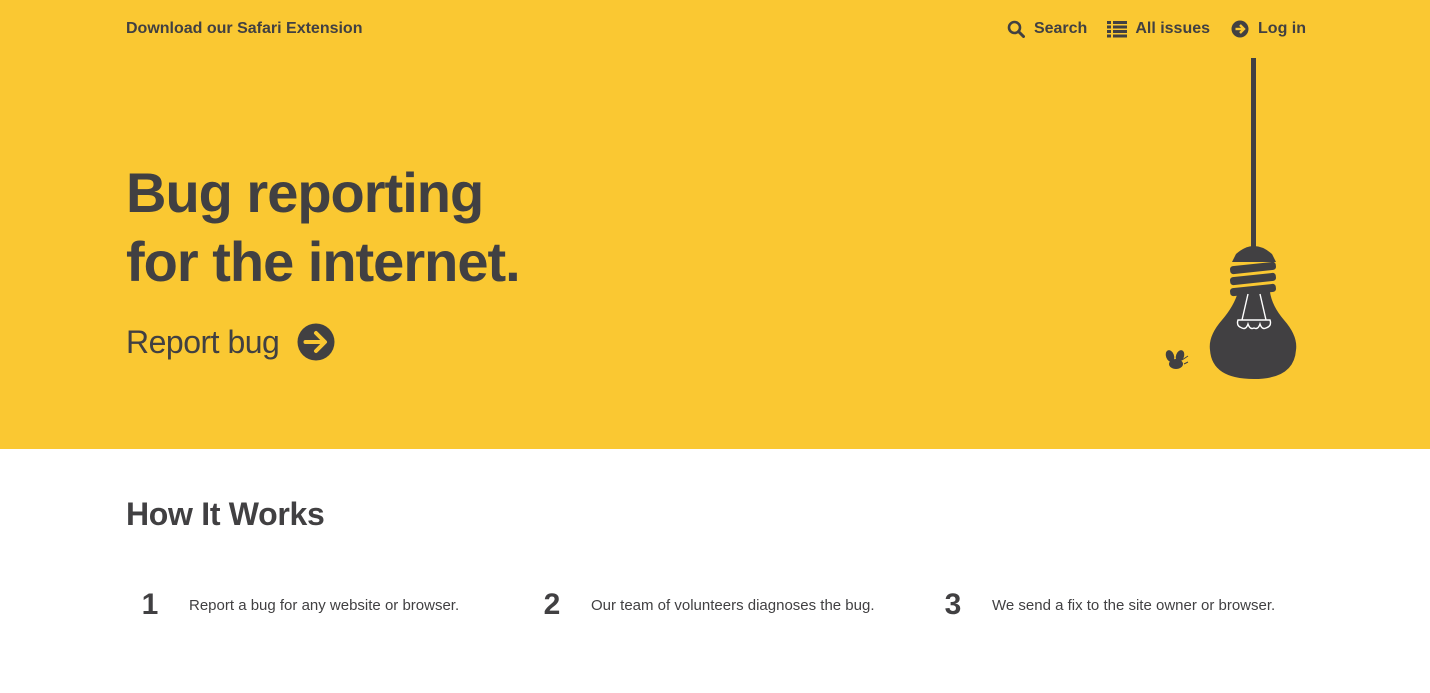 This screenshot has height=693, width=1430. I want to click on nav-log-in-label: Log in, so click(1282, 28).